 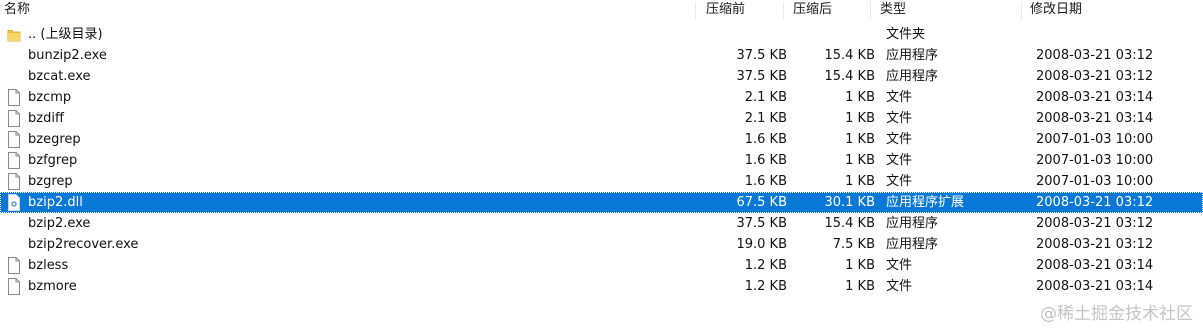 I want to click on file-name: bzip2.exe, so click(x=59, y=223).